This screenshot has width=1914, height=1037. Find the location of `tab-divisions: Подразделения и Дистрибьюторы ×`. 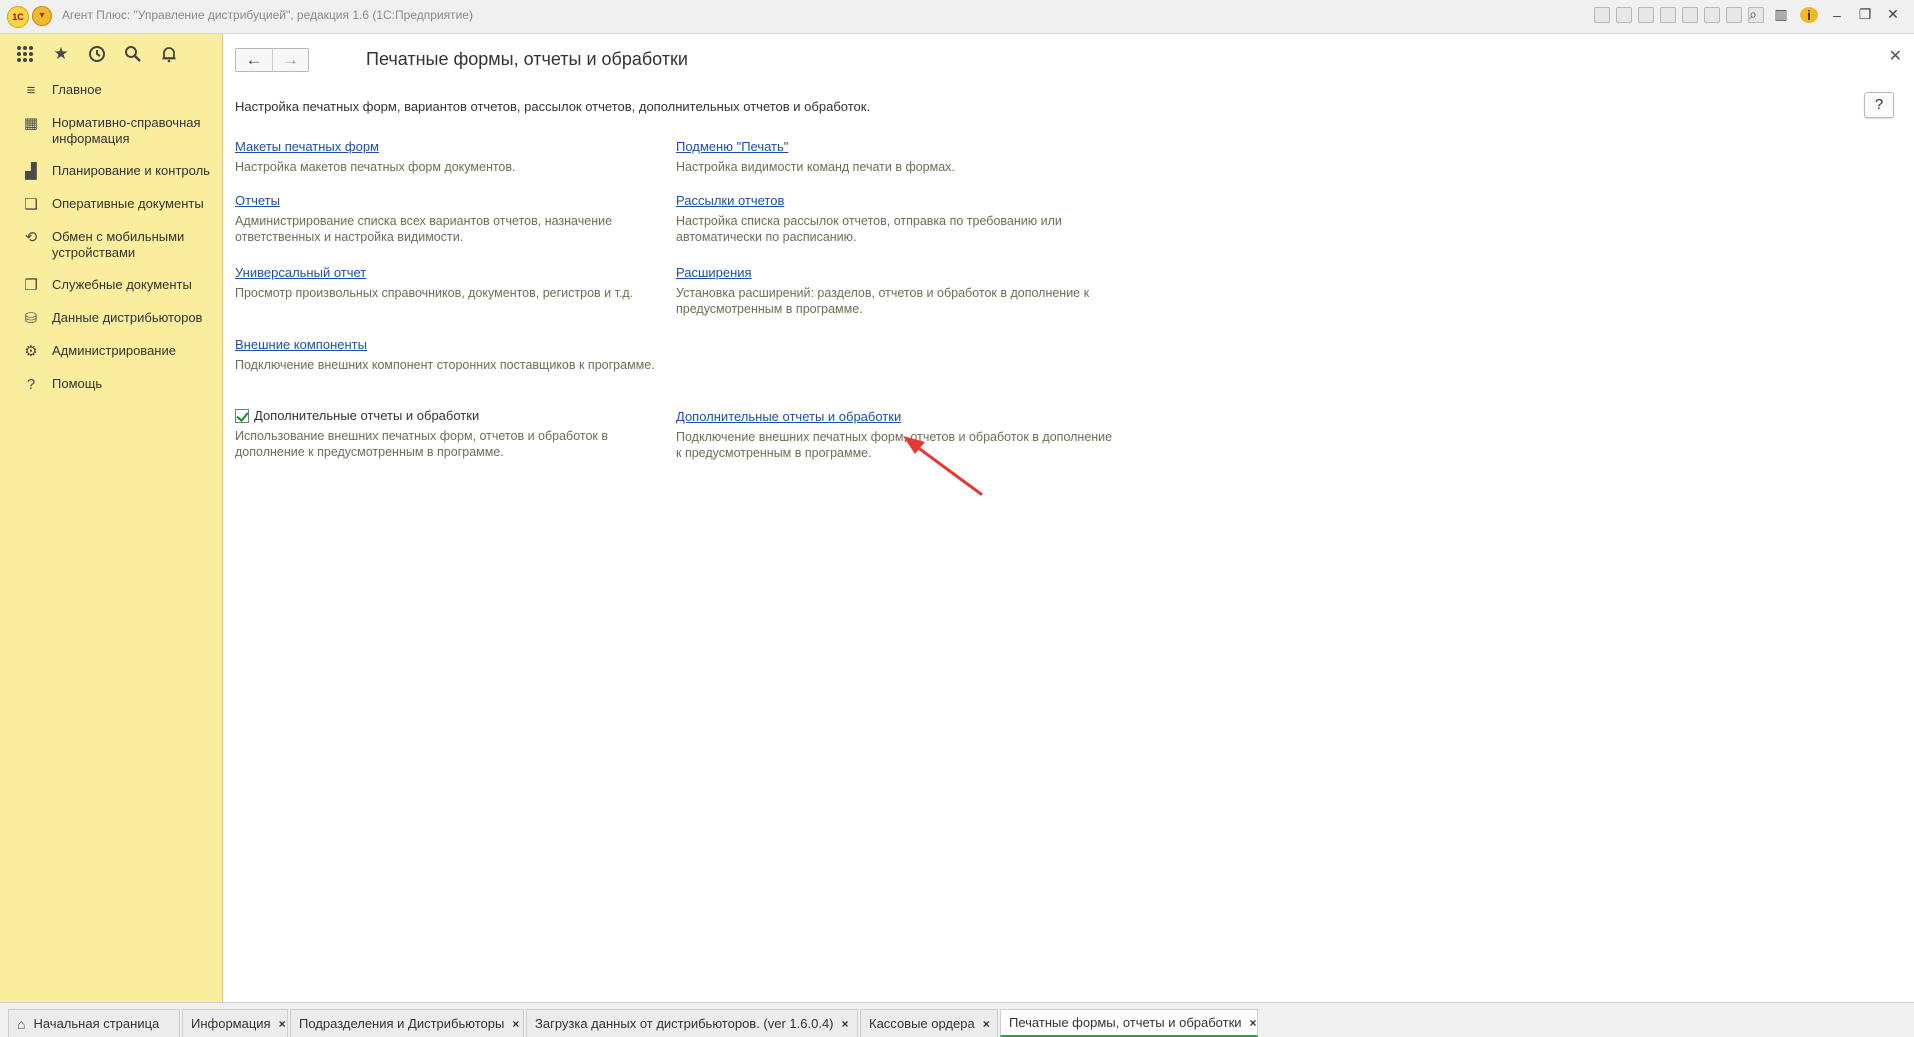

tab-divisions: Подразделения и Дистрибьюторы × is located at coordinates (407, 1023).